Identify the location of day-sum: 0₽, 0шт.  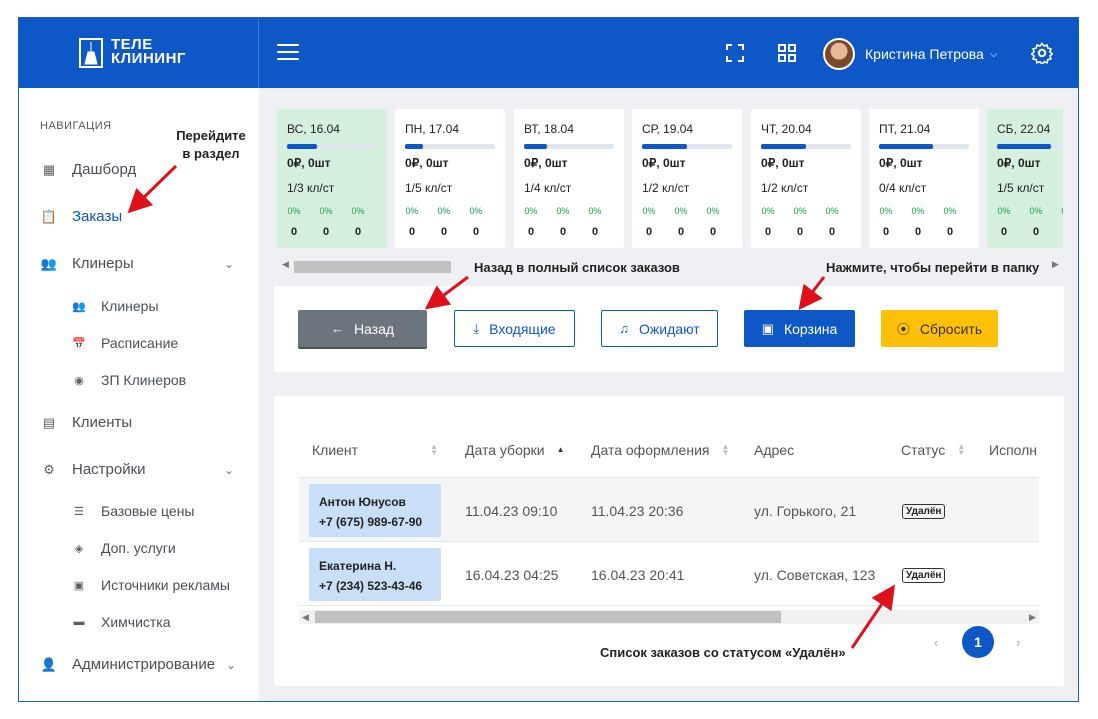
(1019, 163).